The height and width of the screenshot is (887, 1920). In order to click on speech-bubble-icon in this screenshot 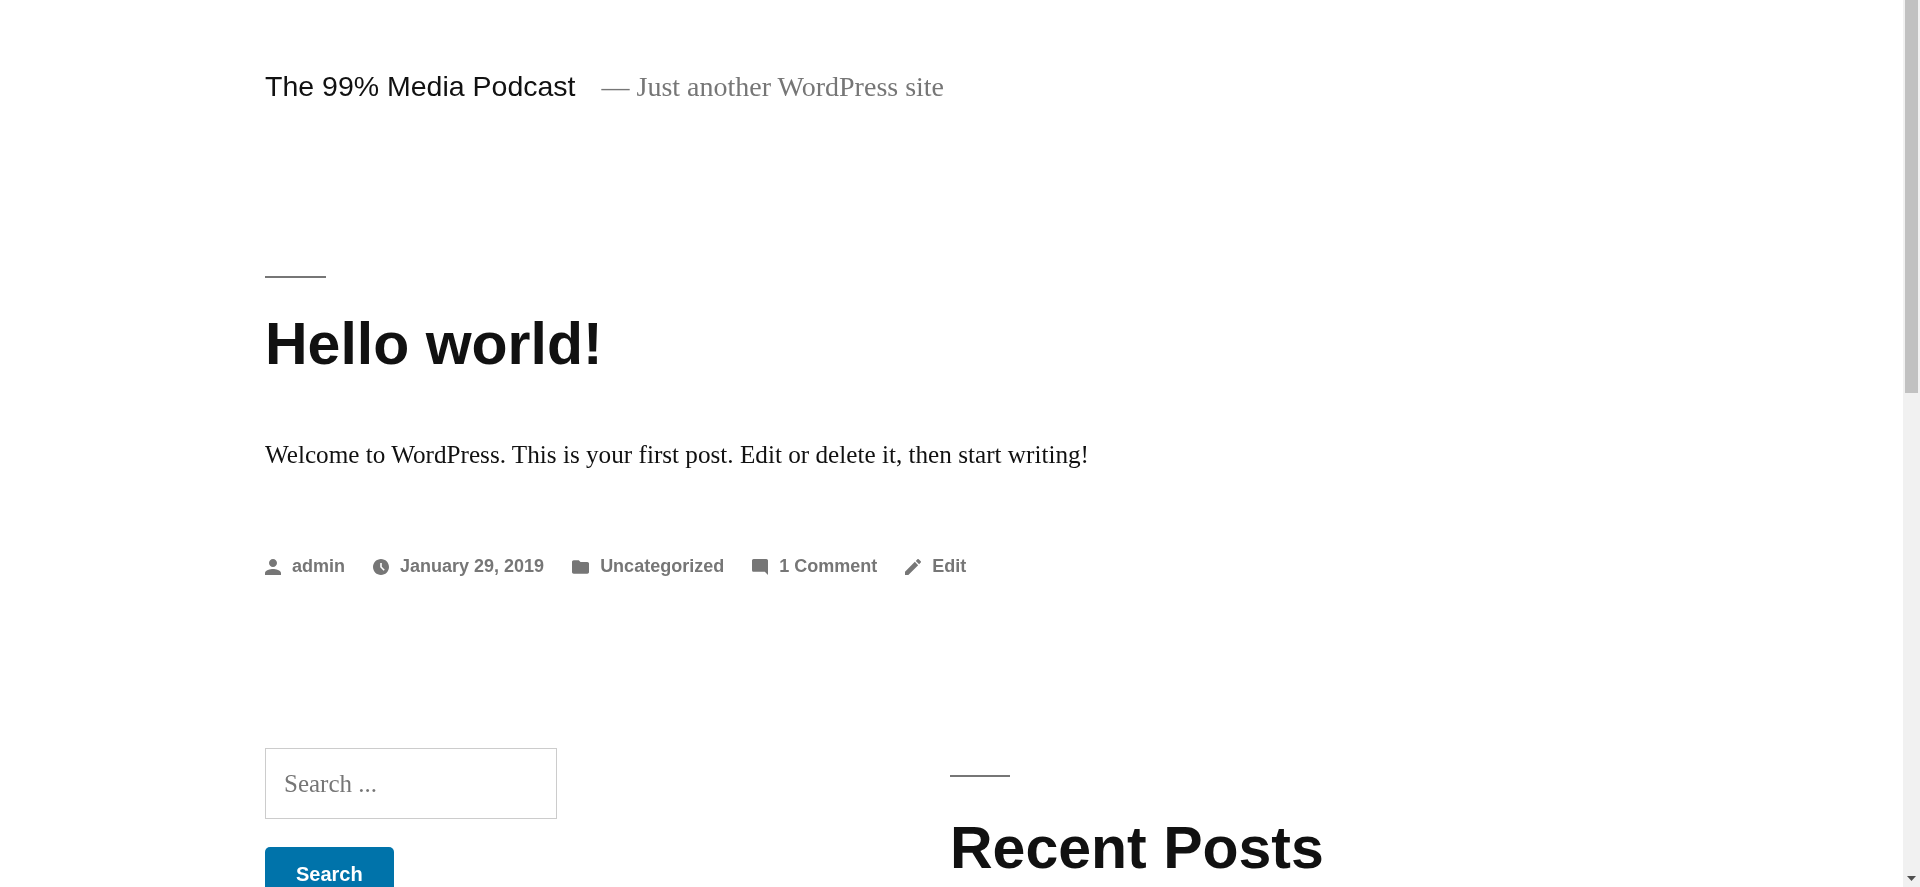, I will do `click(760, 566)`.